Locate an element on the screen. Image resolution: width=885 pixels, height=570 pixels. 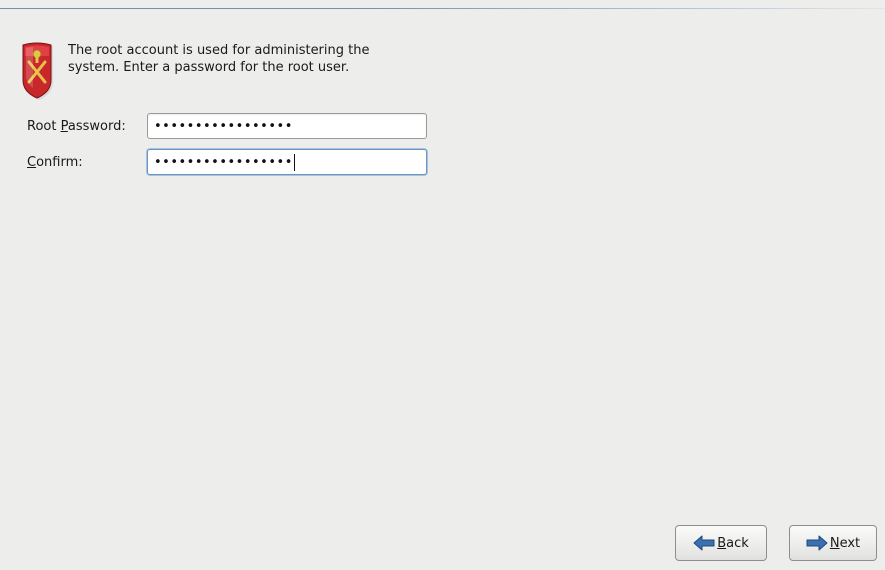
next-button: Next is located at coordinates (833, 543).